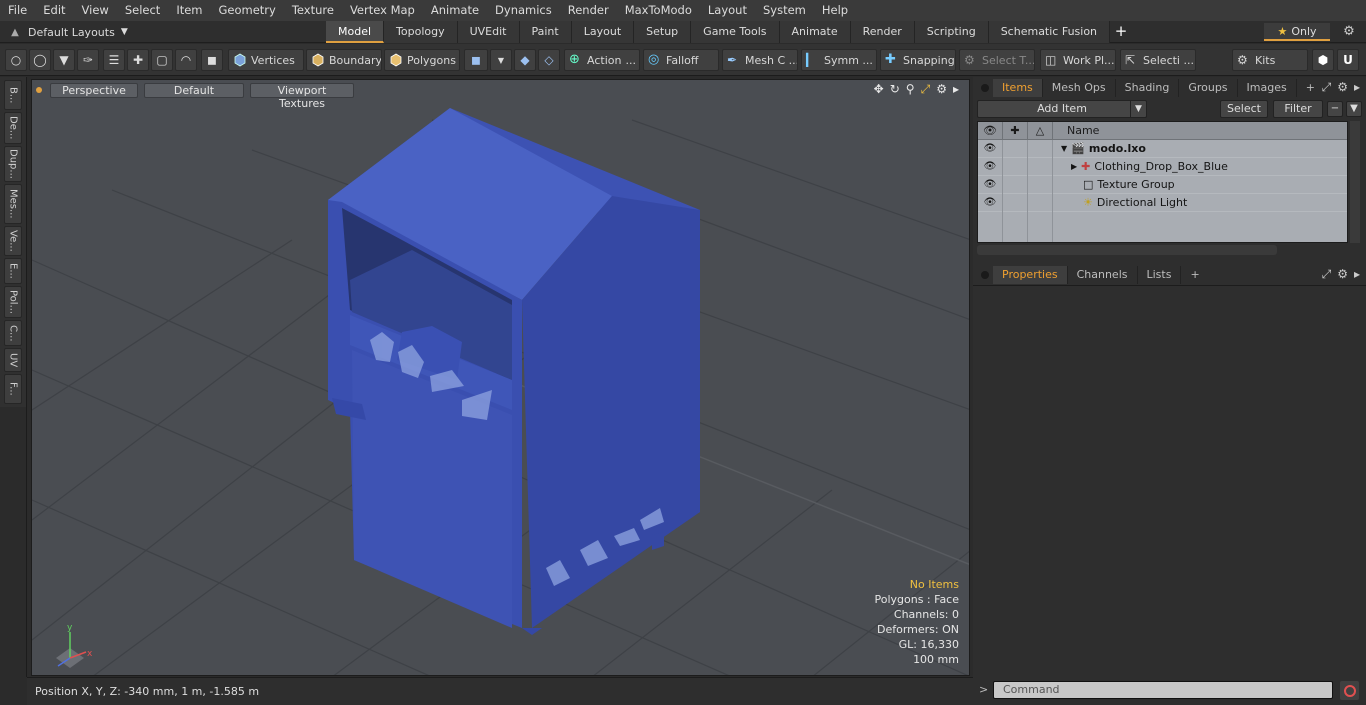  What do you see at coordinates (40, 60) in the screenshot?
I see `globe-icon: ◯` at bounding box center [40, 60].